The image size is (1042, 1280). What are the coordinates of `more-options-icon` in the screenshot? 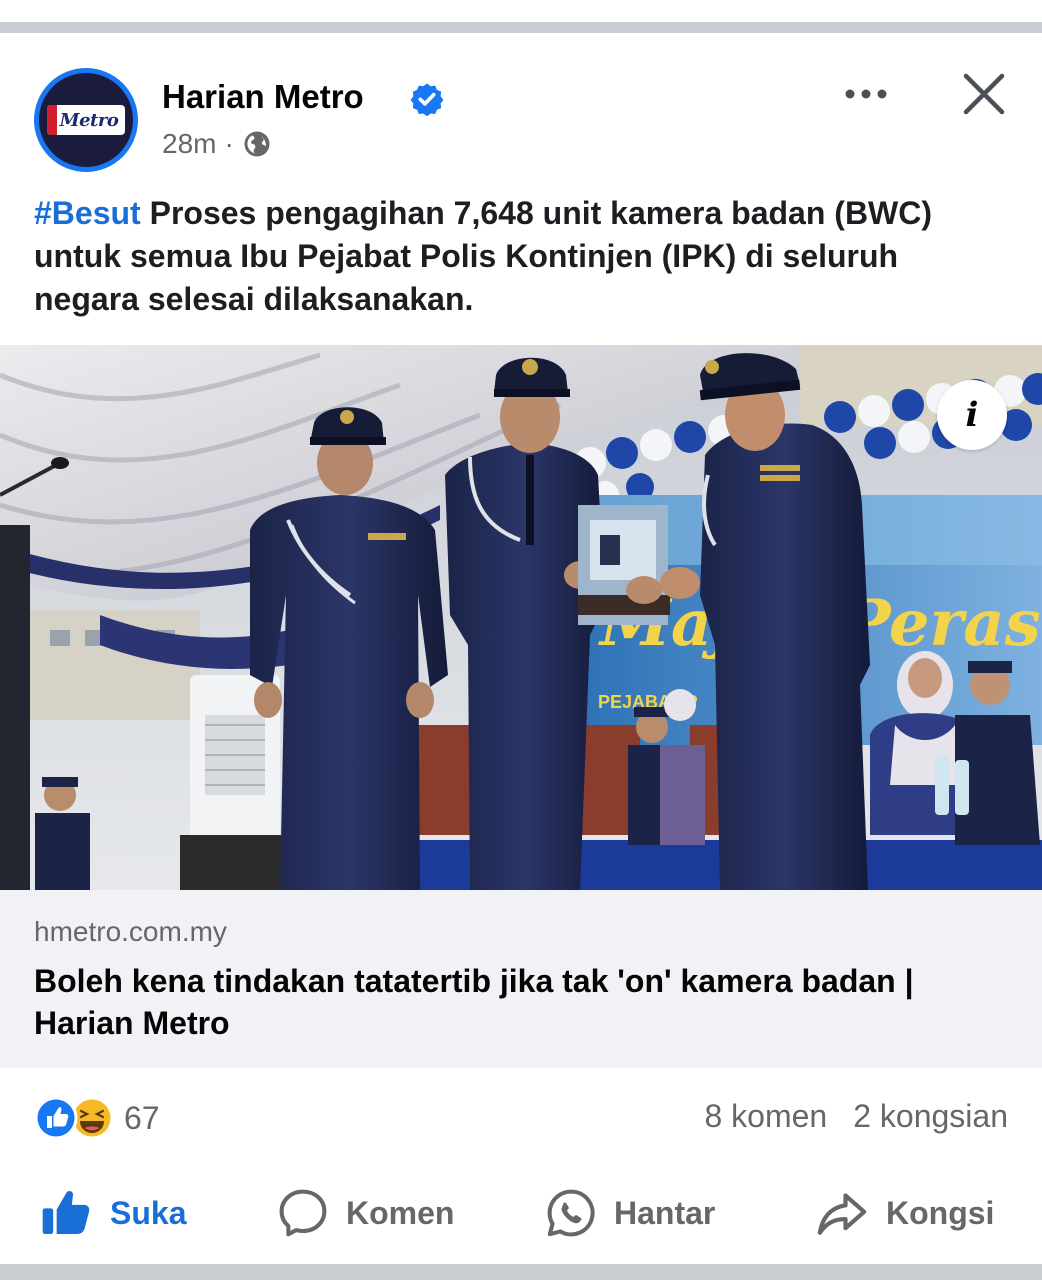 It's located at (866, 94).